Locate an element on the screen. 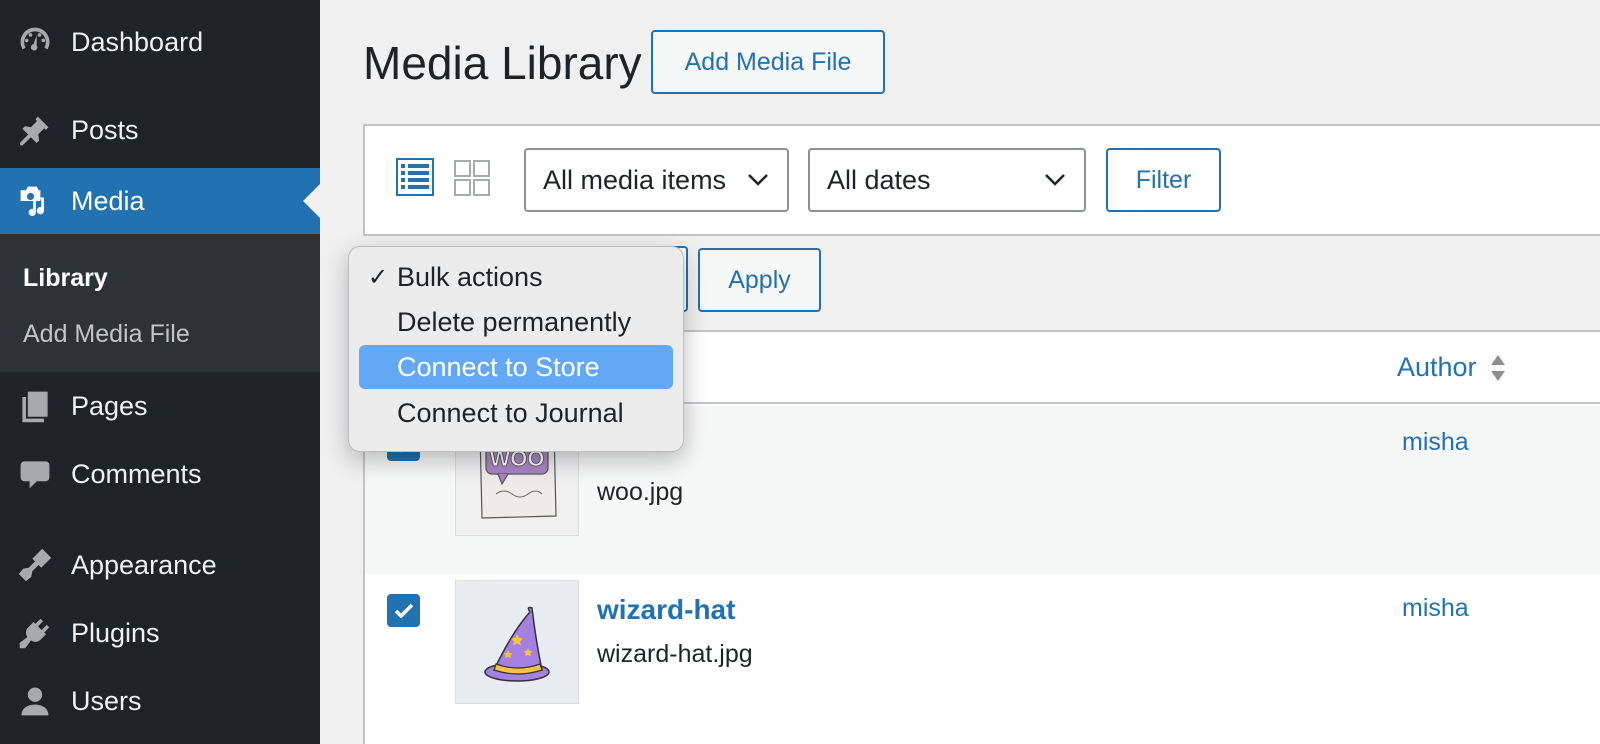 Image resolution: width=1600 pixels, height=744 pixels. page-title: Media Library is located at coordinates (502, 63).